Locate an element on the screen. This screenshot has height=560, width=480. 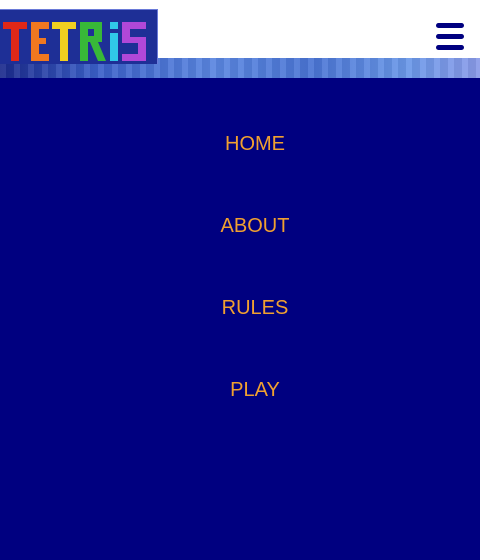
hamburger-menu-icon is located at coordinates (451, 37).